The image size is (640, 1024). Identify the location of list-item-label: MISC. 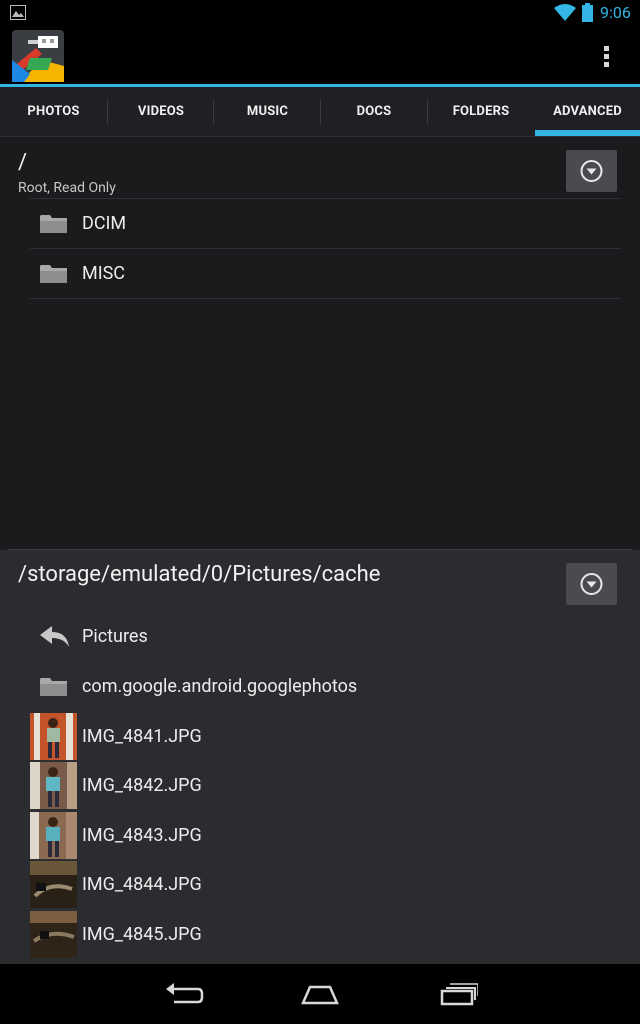
(104, 273).